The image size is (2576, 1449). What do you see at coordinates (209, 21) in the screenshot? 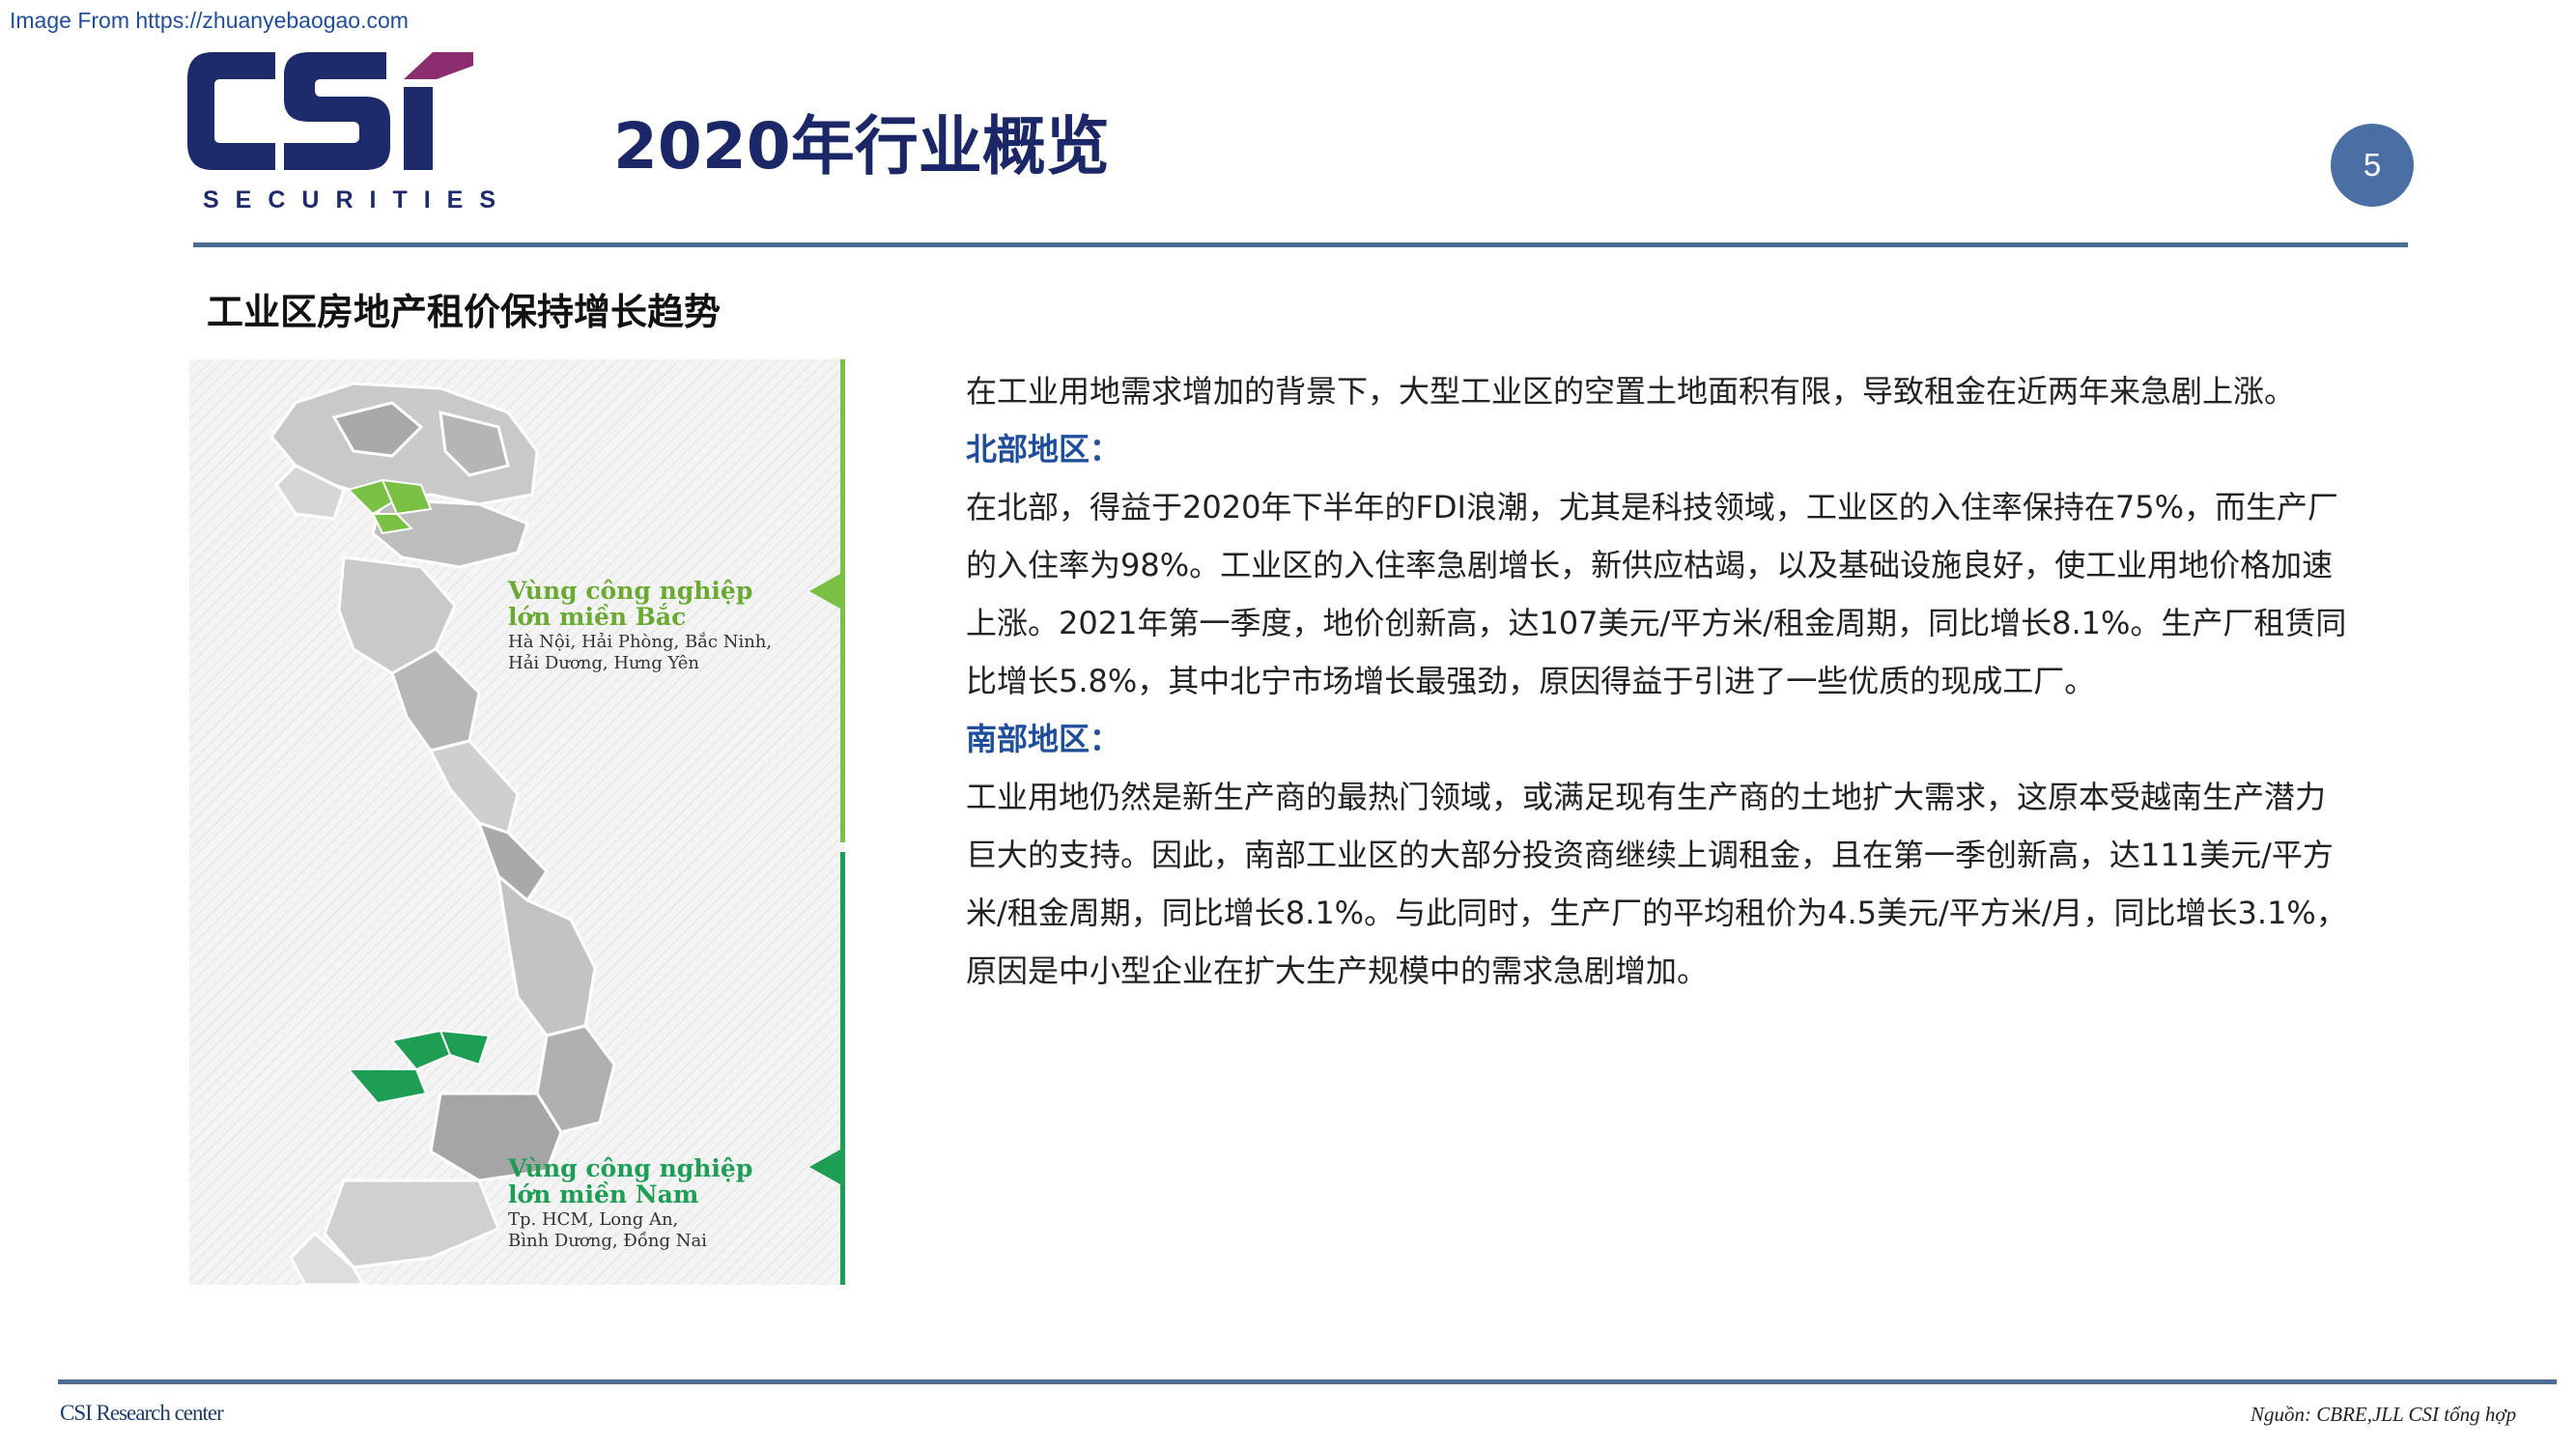
I see `watermark-link: Image From https://zhuanyebaogao.com` at bounding box center [209, 21].